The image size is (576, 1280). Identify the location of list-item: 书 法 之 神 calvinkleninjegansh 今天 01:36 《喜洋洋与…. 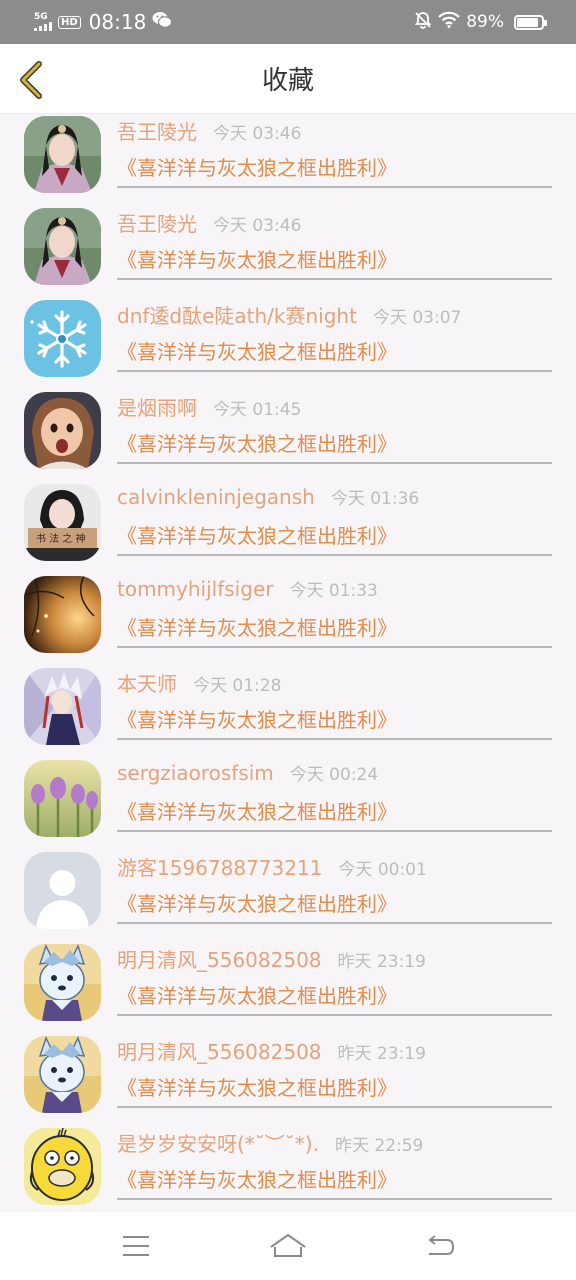
(288, 528).